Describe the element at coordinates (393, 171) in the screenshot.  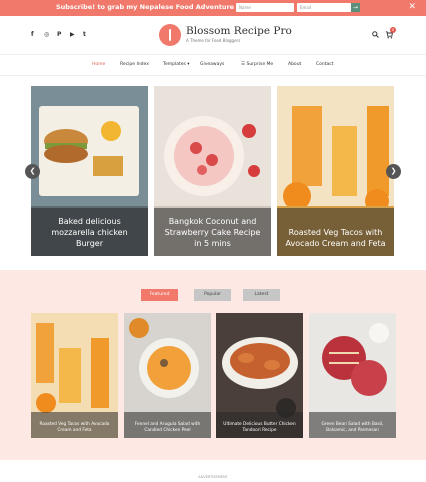
I see `slider-next-button: ❯` at that location.